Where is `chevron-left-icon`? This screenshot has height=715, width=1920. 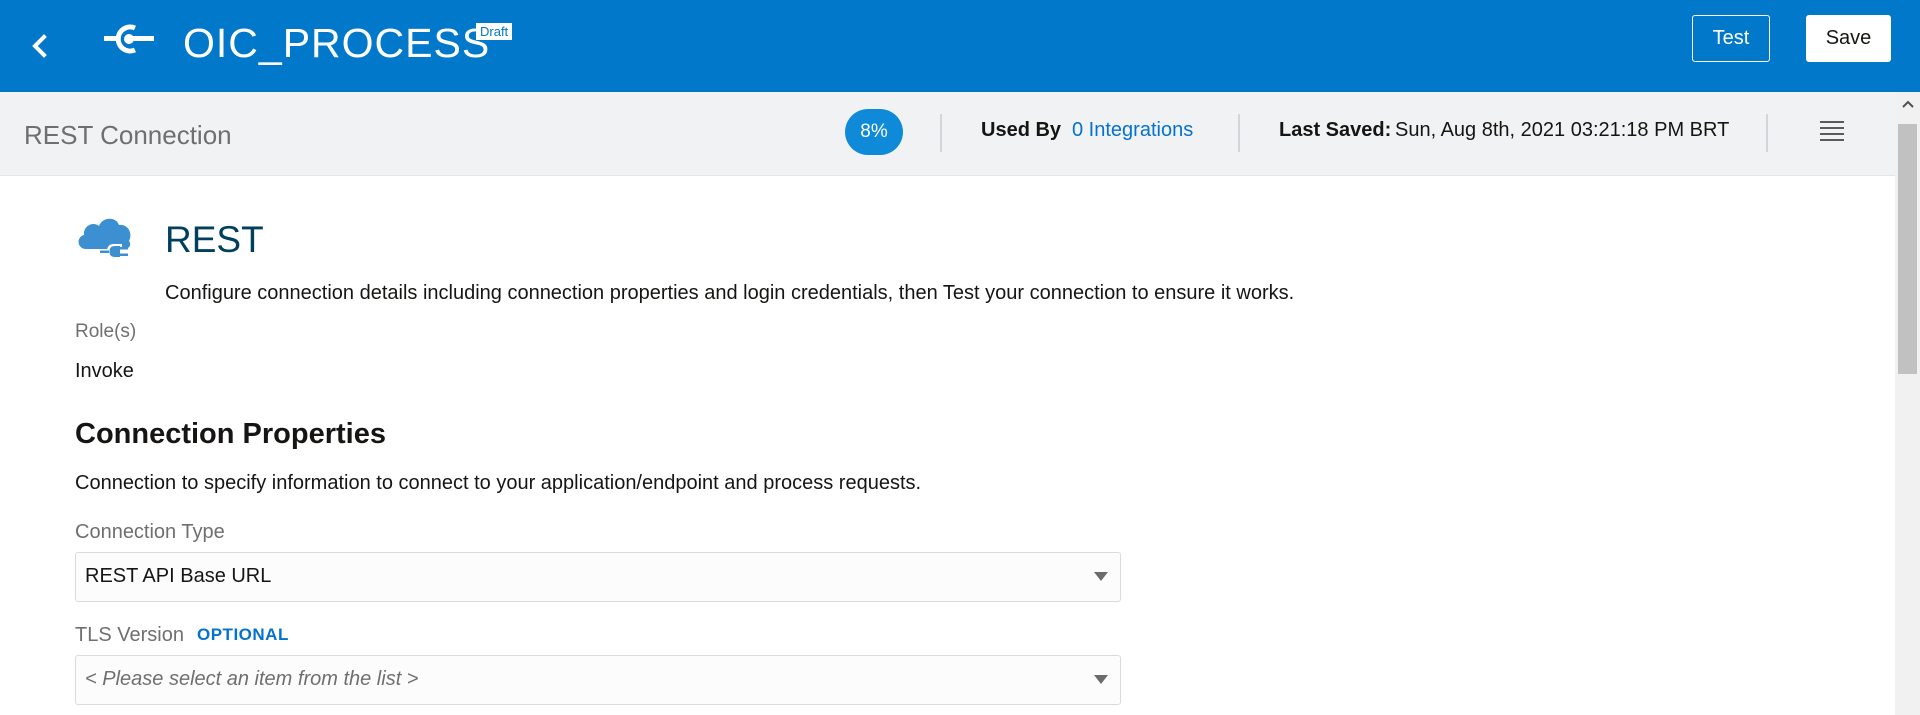 chevron-left-icon is located at coordinates (39, 46).